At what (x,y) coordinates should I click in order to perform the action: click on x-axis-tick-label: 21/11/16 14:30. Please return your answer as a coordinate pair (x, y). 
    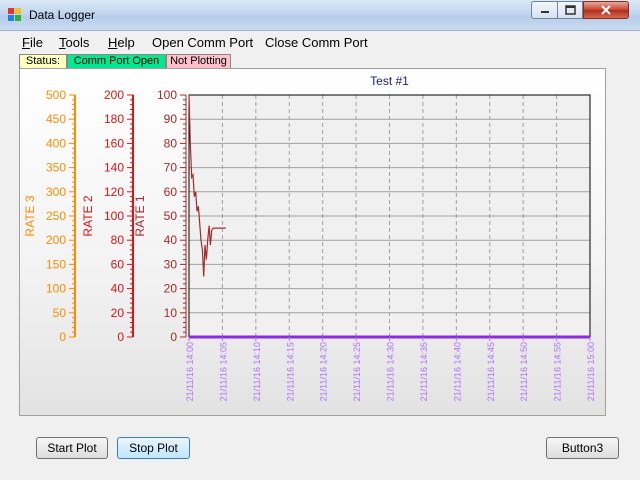
    Looking at the image, I should click on (391, 371).